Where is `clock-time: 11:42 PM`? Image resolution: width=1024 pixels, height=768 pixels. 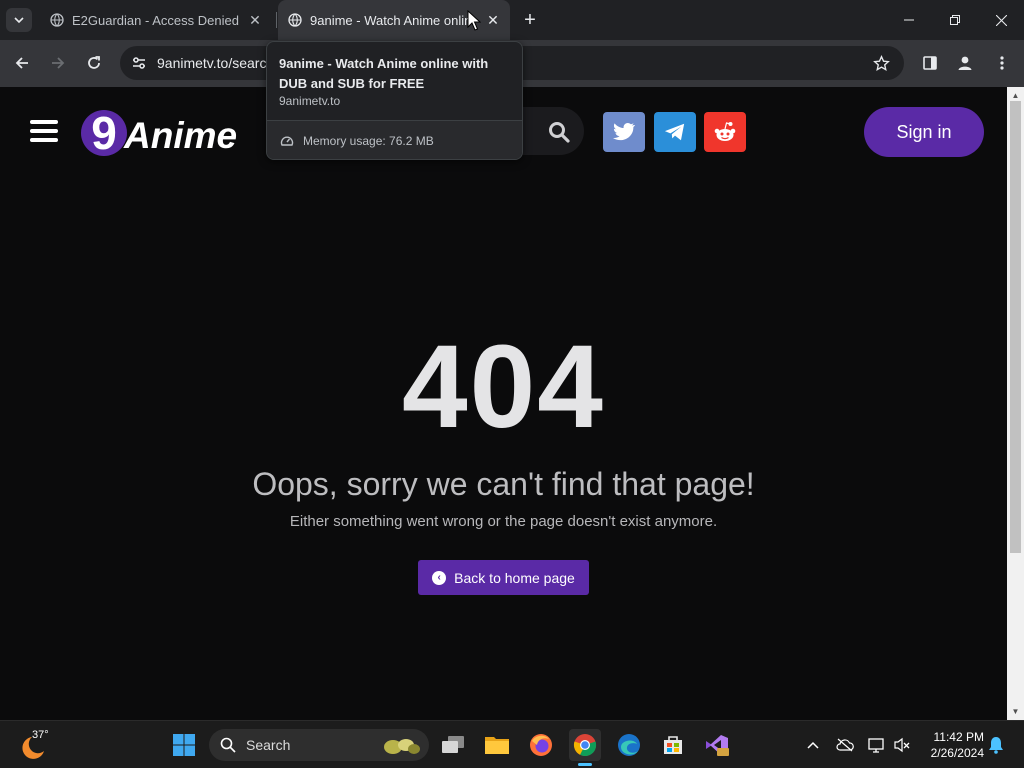
clock-time: 11:42 PM is located at coordinates (958, 737).